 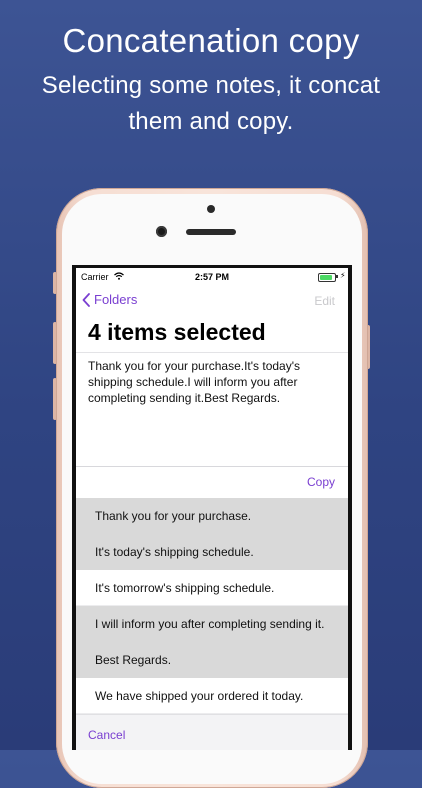 I want to click on edit-button: Edit, so click(x=324, y=301).